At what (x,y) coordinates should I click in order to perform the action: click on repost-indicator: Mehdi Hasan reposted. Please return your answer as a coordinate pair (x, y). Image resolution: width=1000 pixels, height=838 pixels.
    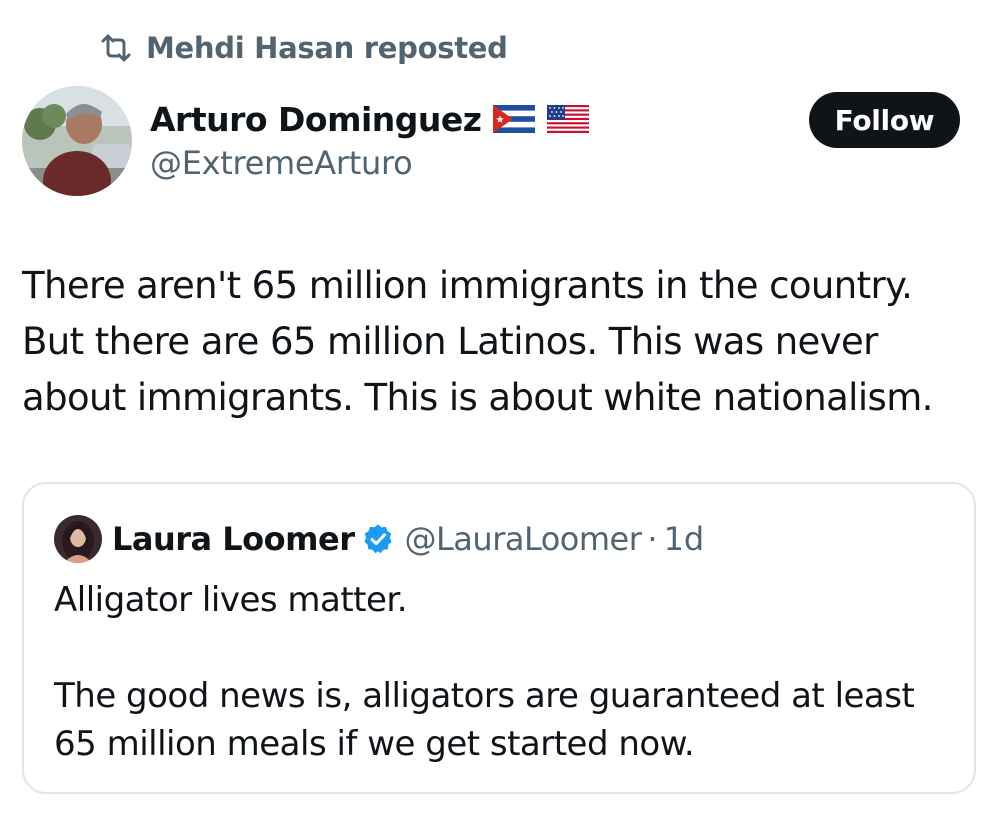
    Looking at the image, I should click on (303, 48).